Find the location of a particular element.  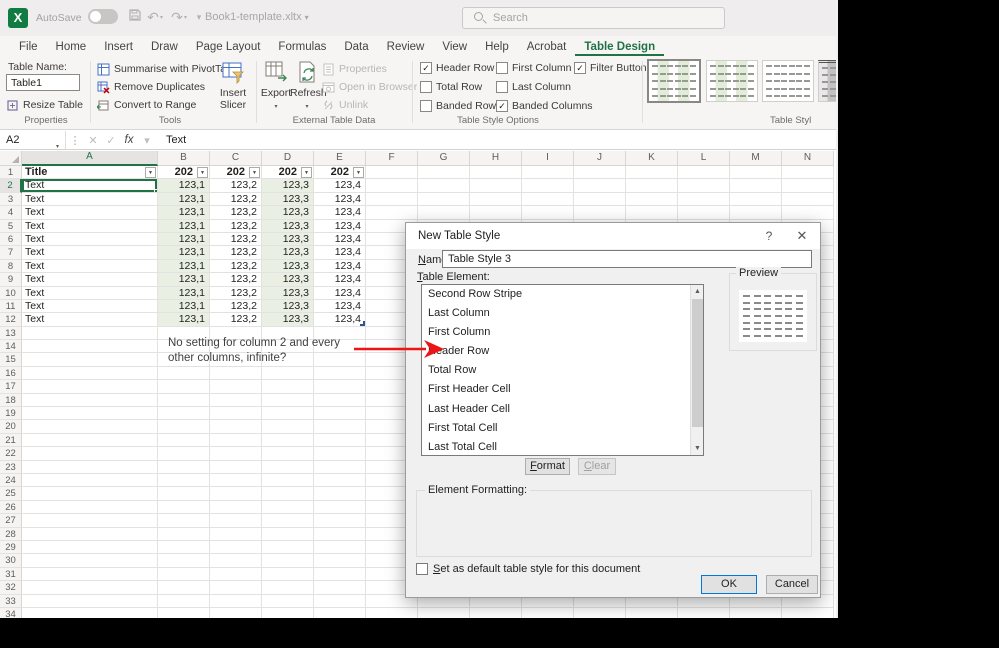

cell-B29 is located at coordinates (184, 547).